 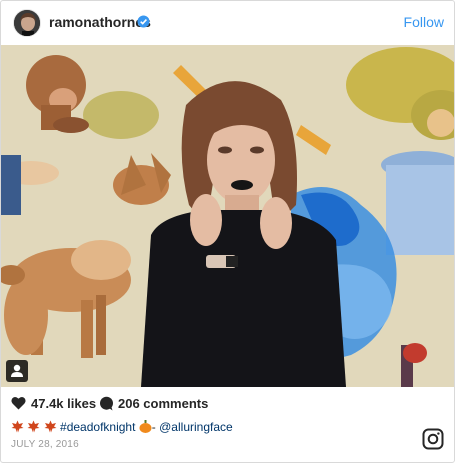 What do you see at coordinates (18, 403) in the screenshot?
I see `heart-icon` at bounding box center [18, 403].